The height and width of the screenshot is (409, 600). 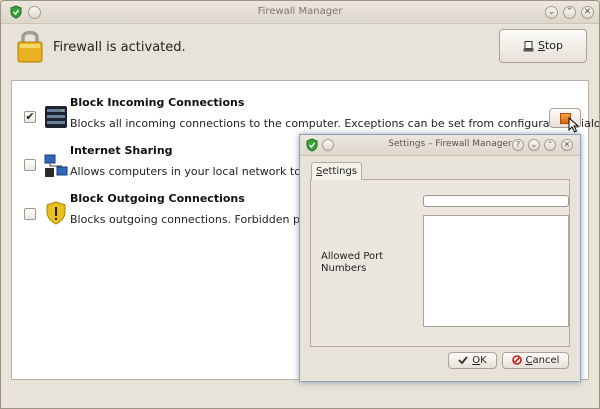 What do you see at coordinates (30, 46) in the screenshot?
I see `lock-icon` at bounding box center [30, 46].